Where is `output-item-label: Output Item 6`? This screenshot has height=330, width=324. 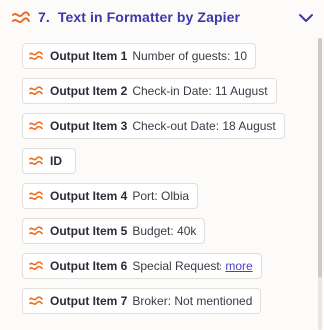 output-item-label: Output Item 6 is located at coordinates (89, 266).